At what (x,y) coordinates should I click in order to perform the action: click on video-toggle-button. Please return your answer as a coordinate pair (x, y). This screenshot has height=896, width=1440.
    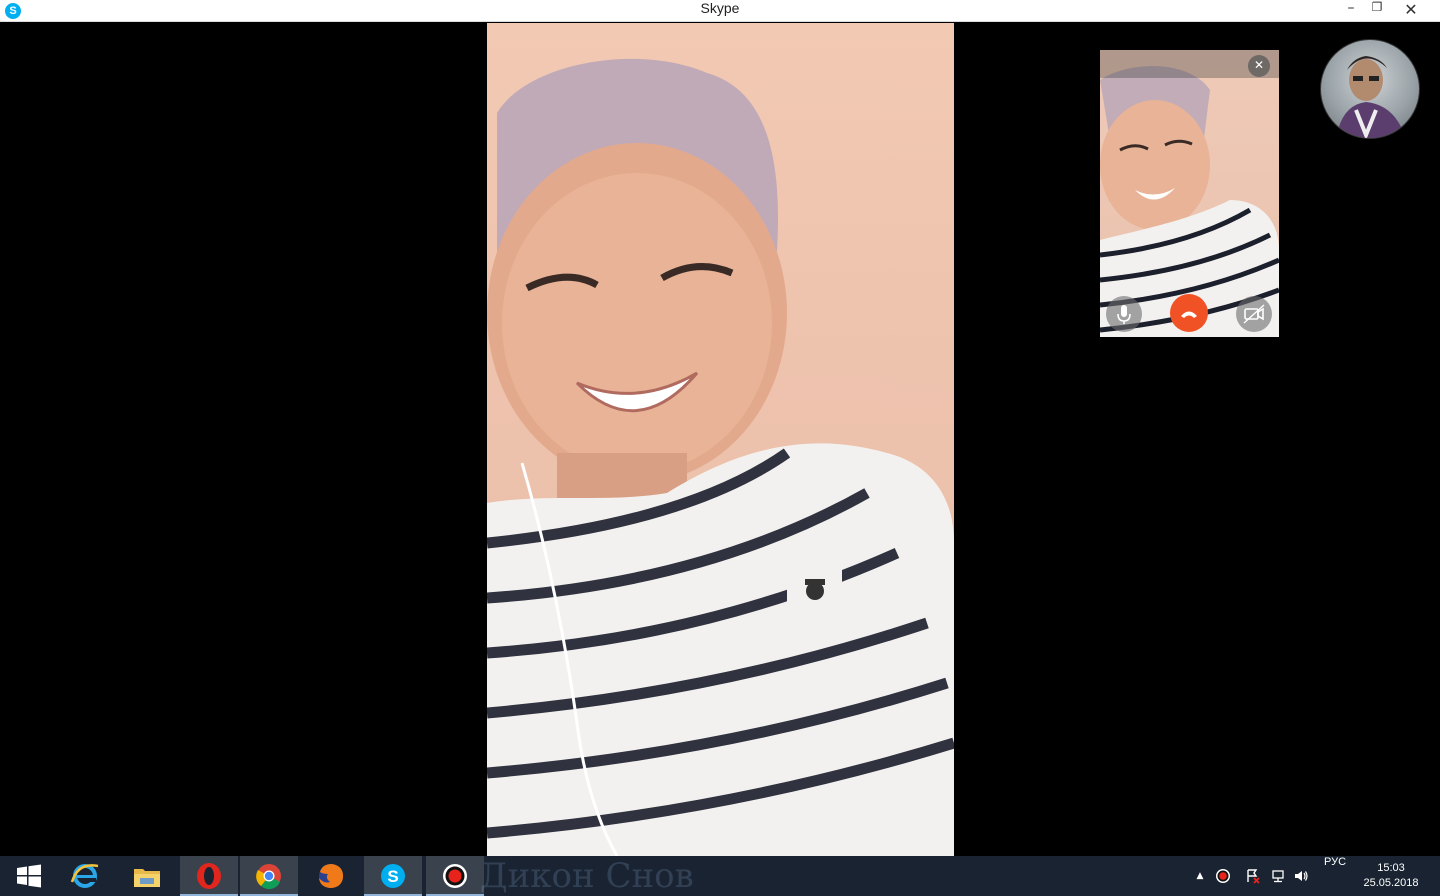
    Looking at the image, I should click on (1254, 314).